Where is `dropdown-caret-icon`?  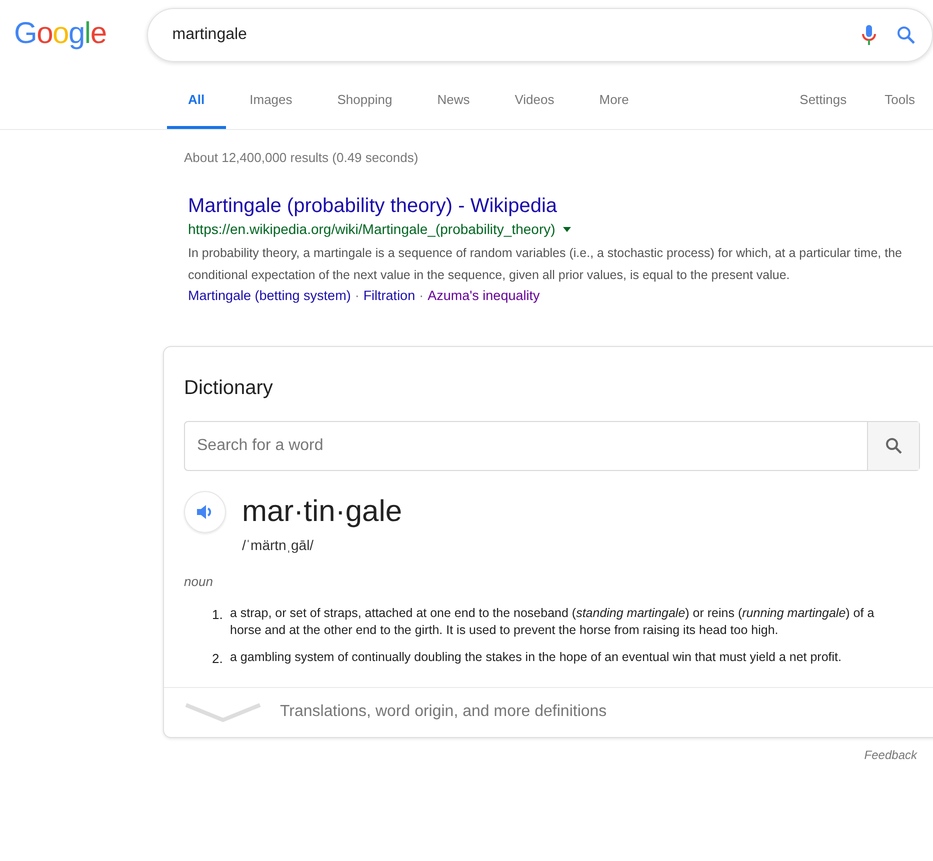 dropdown-caret-icon is located at coordinates (567, 229).